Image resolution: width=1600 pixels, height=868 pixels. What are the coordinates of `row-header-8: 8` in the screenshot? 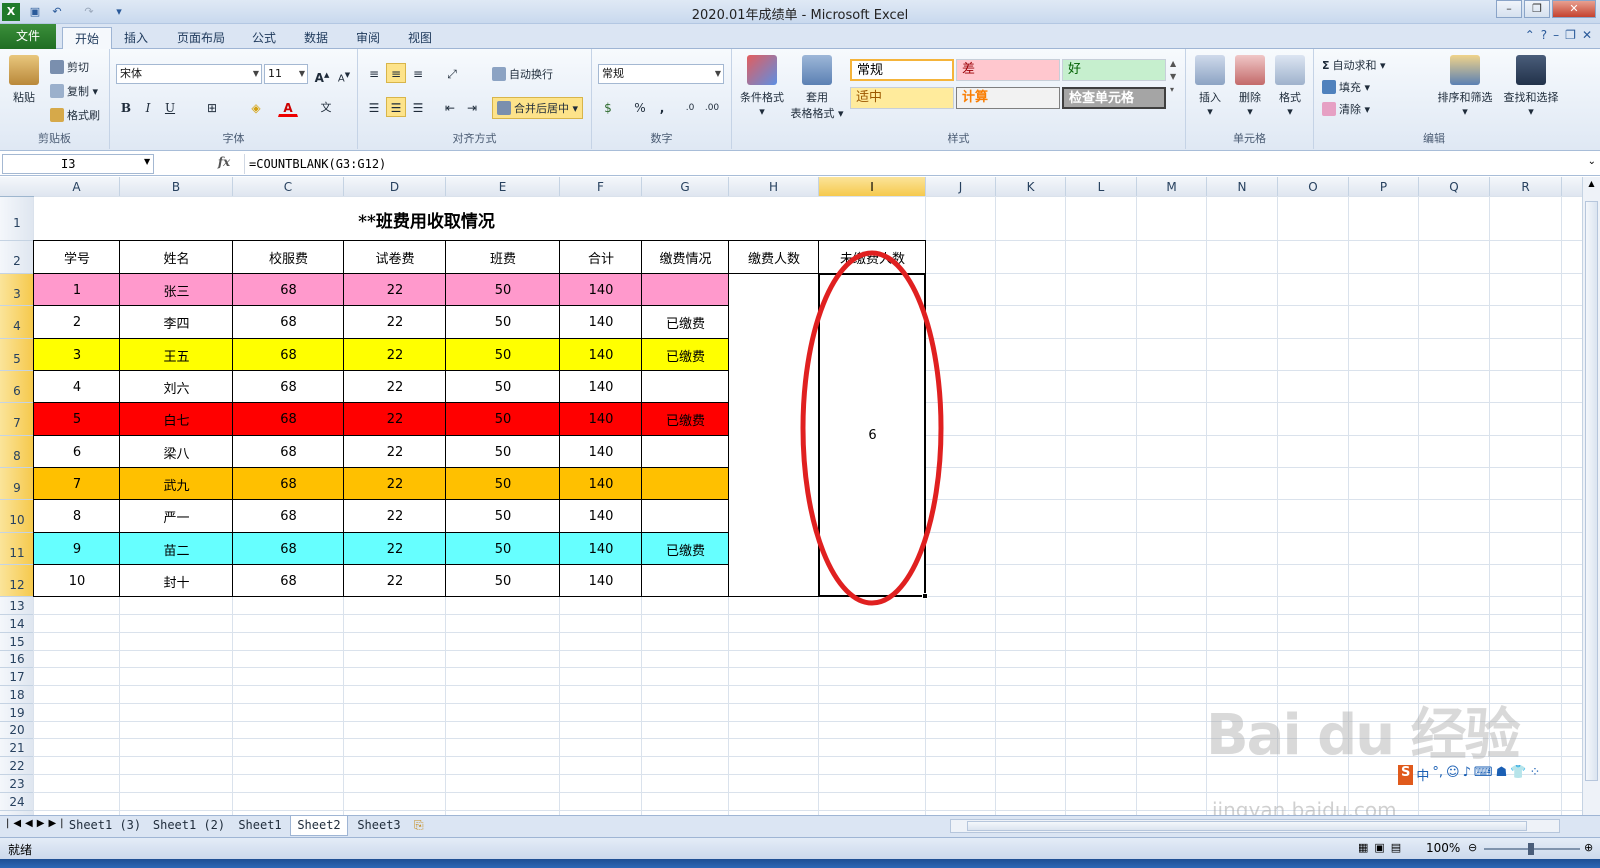 It's located at (17, 452).